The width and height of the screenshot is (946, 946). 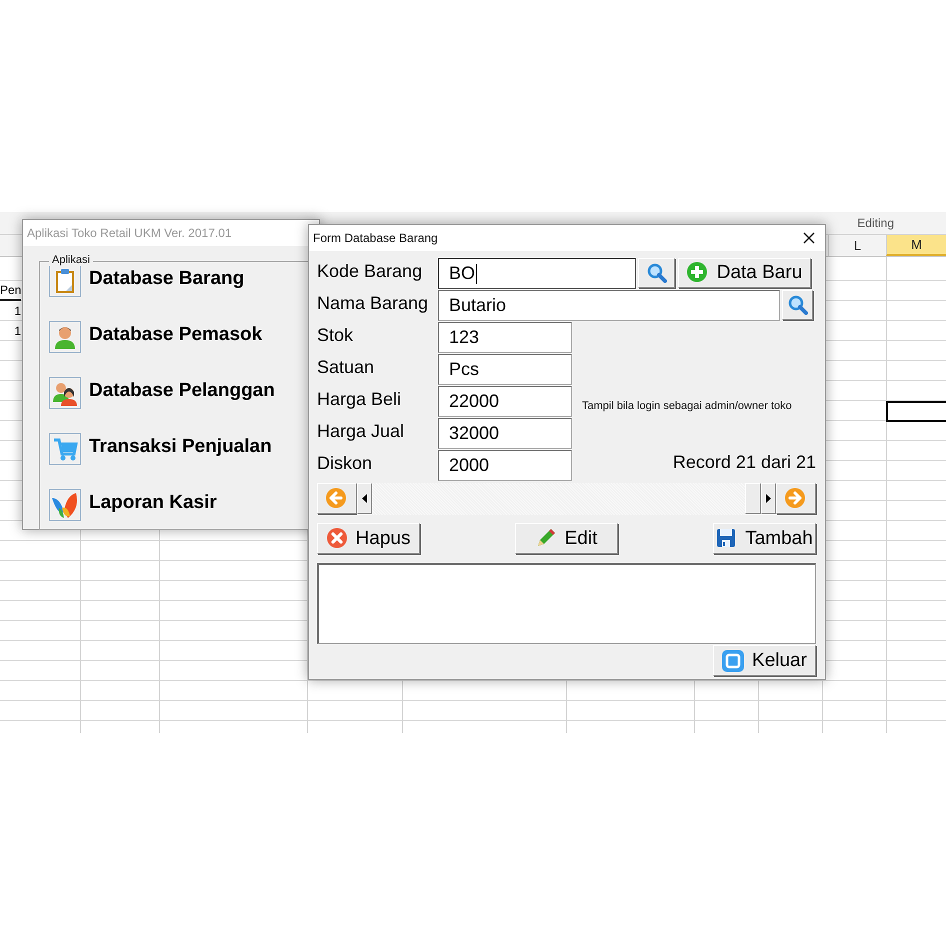 I want to click on field-label: Kode Barang, so click(x=370, y=271).